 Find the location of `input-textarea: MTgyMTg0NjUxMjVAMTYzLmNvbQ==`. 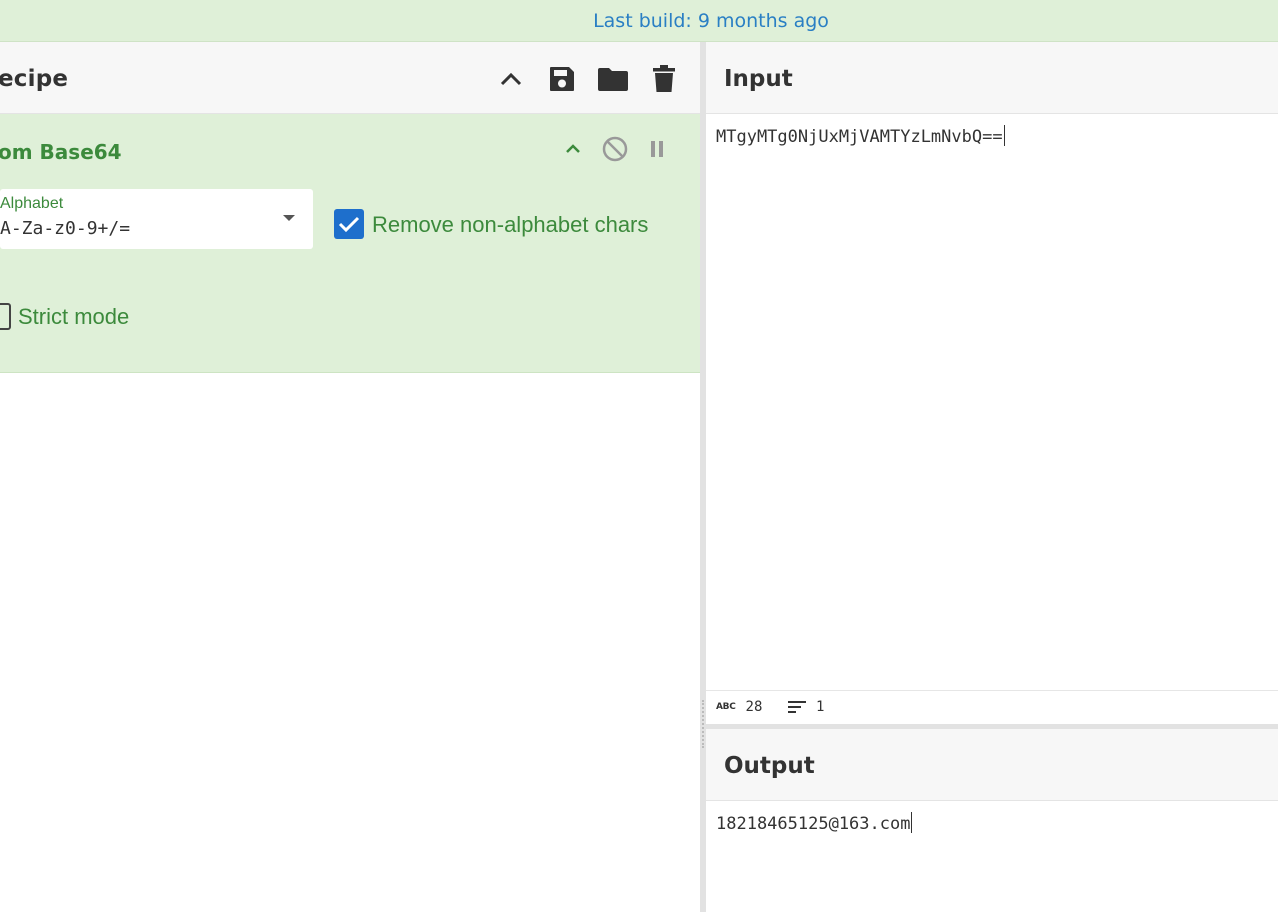

input-textarea: MTgyMTg0NjUxMjVAMTYzLmNvbQ== is located at coordinates (860, 136).